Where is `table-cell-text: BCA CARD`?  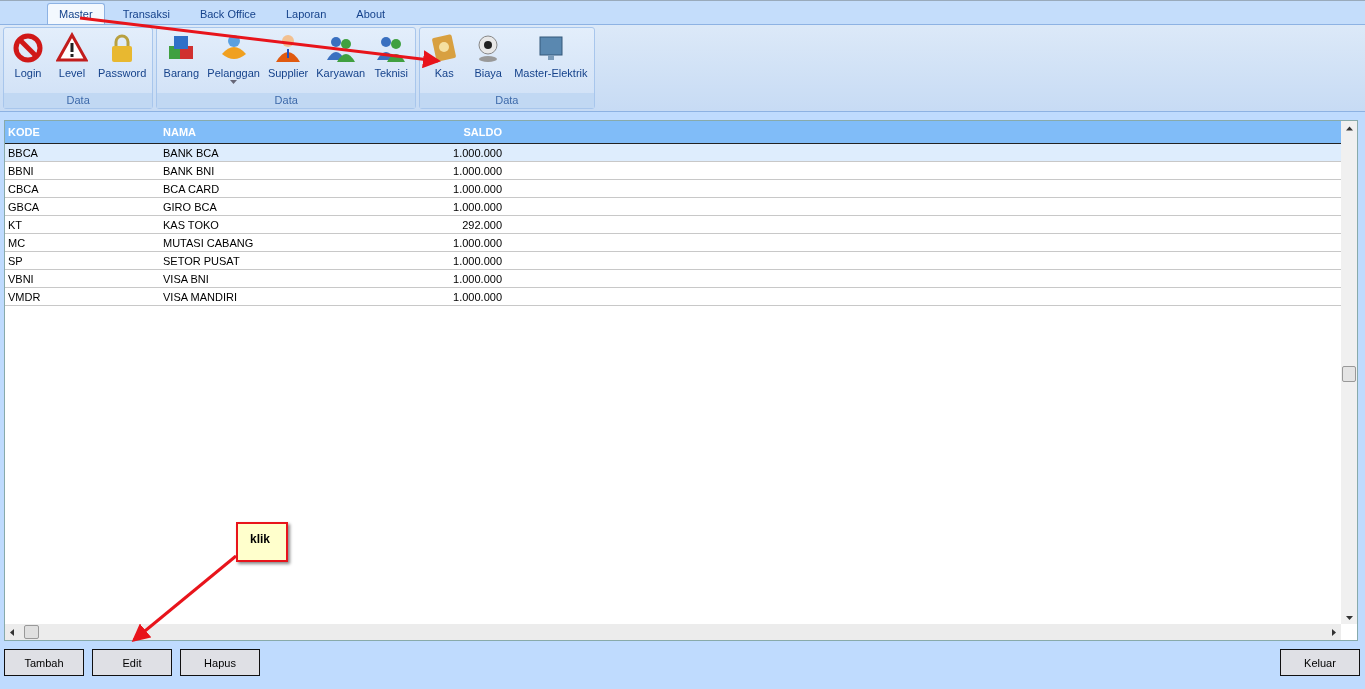 table-cell-text: BCA CARD is located at coordinates (191, 188).